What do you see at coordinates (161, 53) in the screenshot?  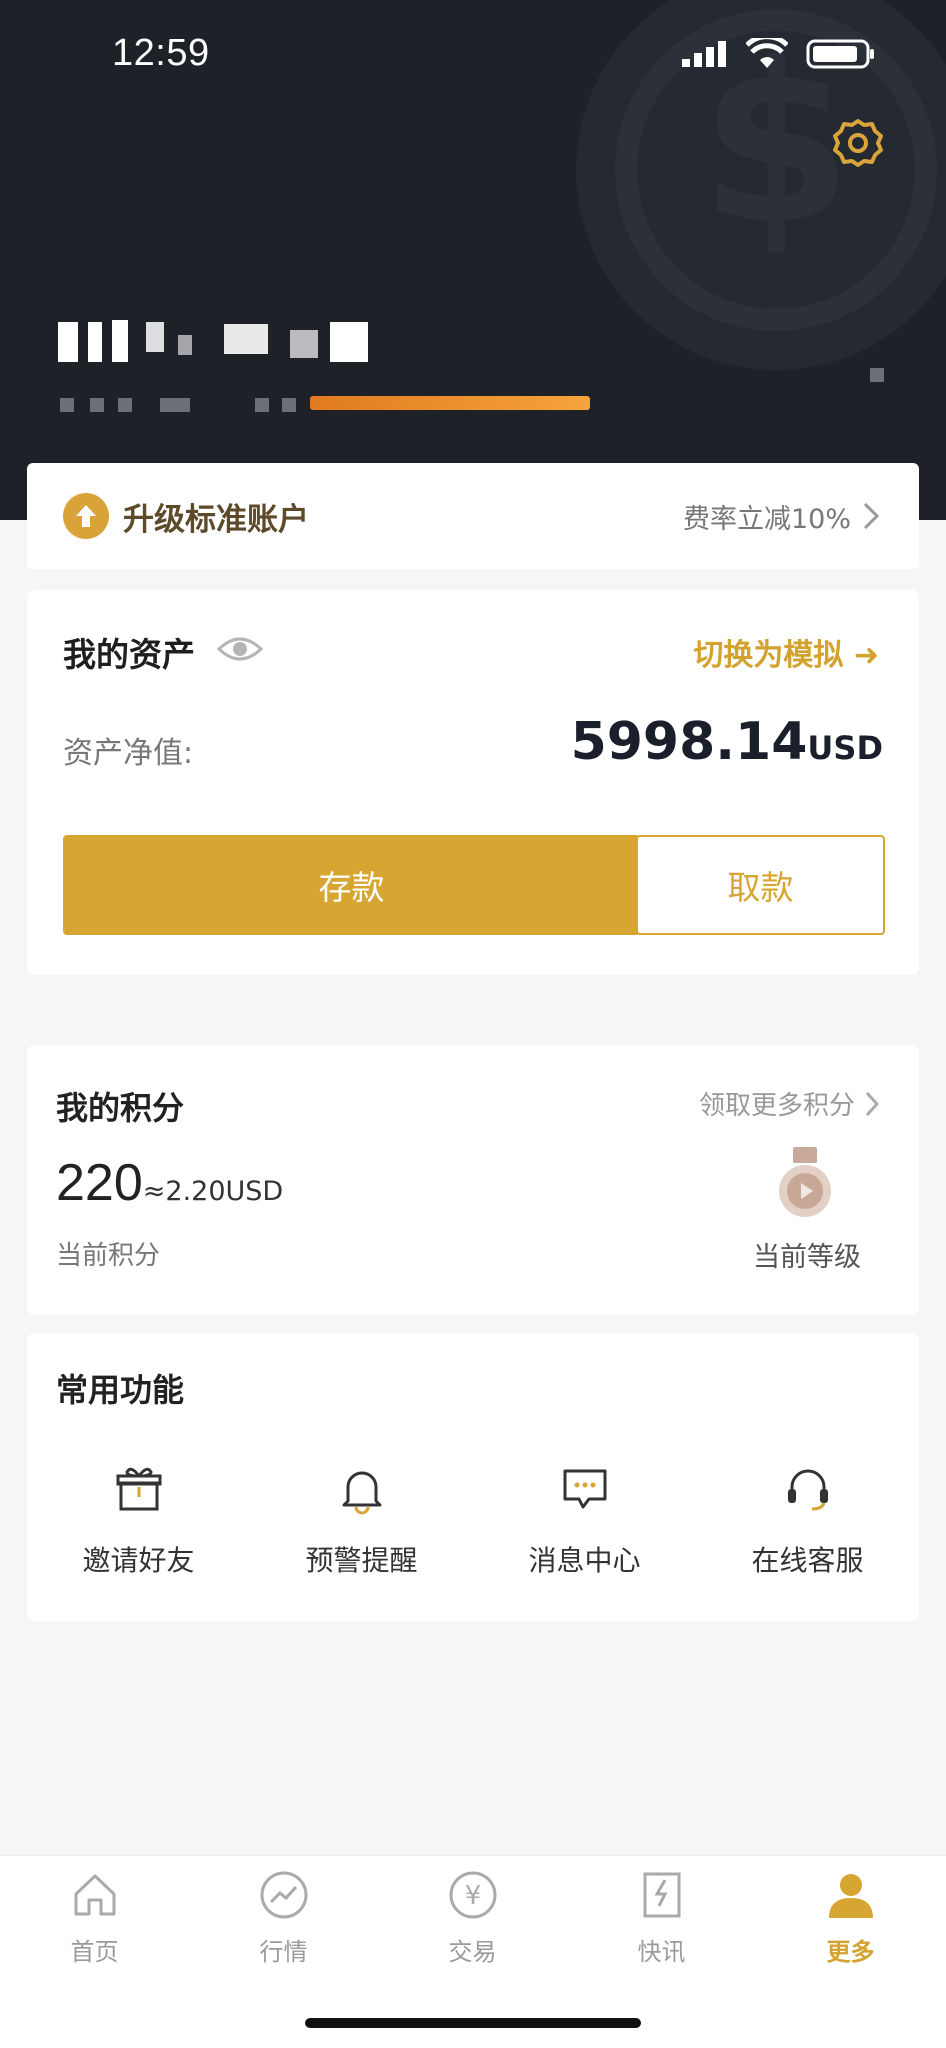 I see `status-time: 12:59` at bounding box center [161, 53].